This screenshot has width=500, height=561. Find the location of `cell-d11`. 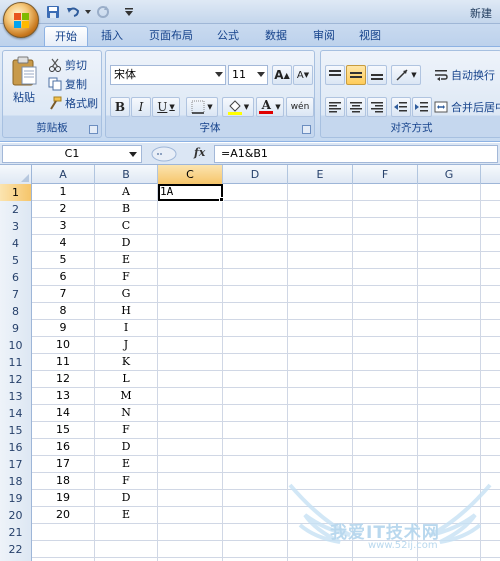

cell-d11 is located at coordinates (255, 362).